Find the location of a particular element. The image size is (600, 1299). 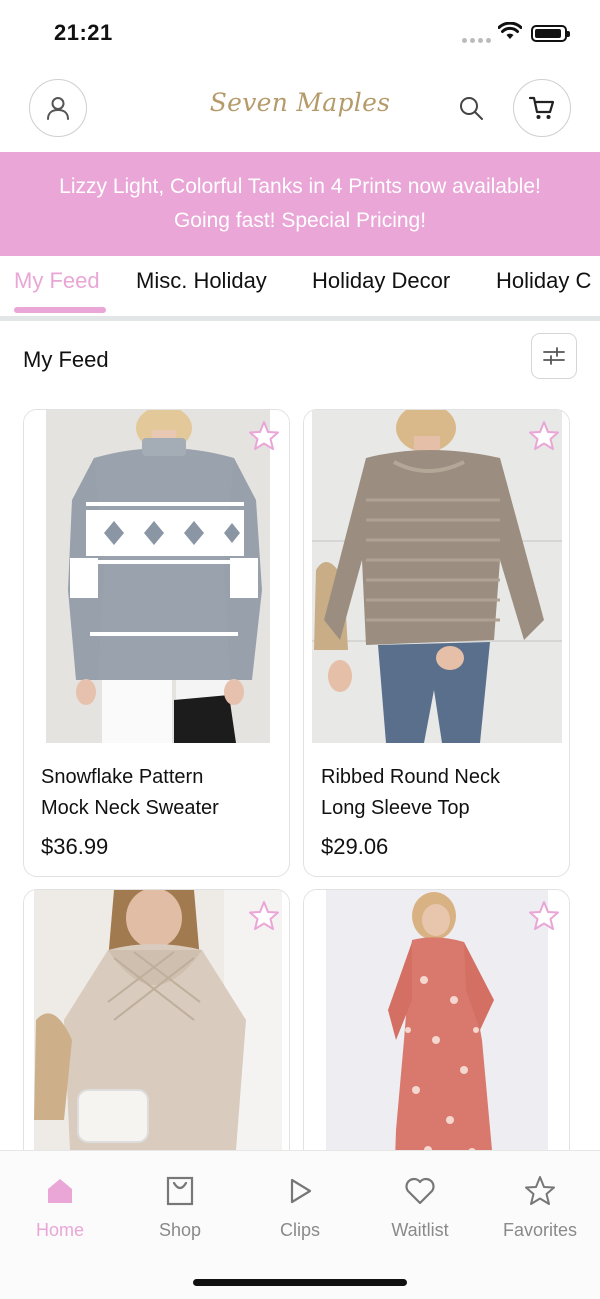

search-icon is located at coordinates (471, 108).